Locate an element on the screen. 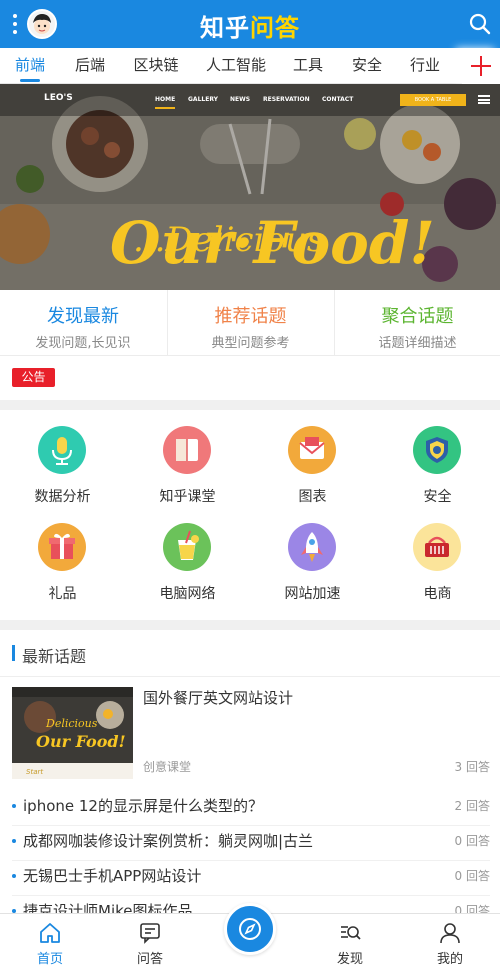  tab-backend: 后端 is located at coordinates (90, 66).